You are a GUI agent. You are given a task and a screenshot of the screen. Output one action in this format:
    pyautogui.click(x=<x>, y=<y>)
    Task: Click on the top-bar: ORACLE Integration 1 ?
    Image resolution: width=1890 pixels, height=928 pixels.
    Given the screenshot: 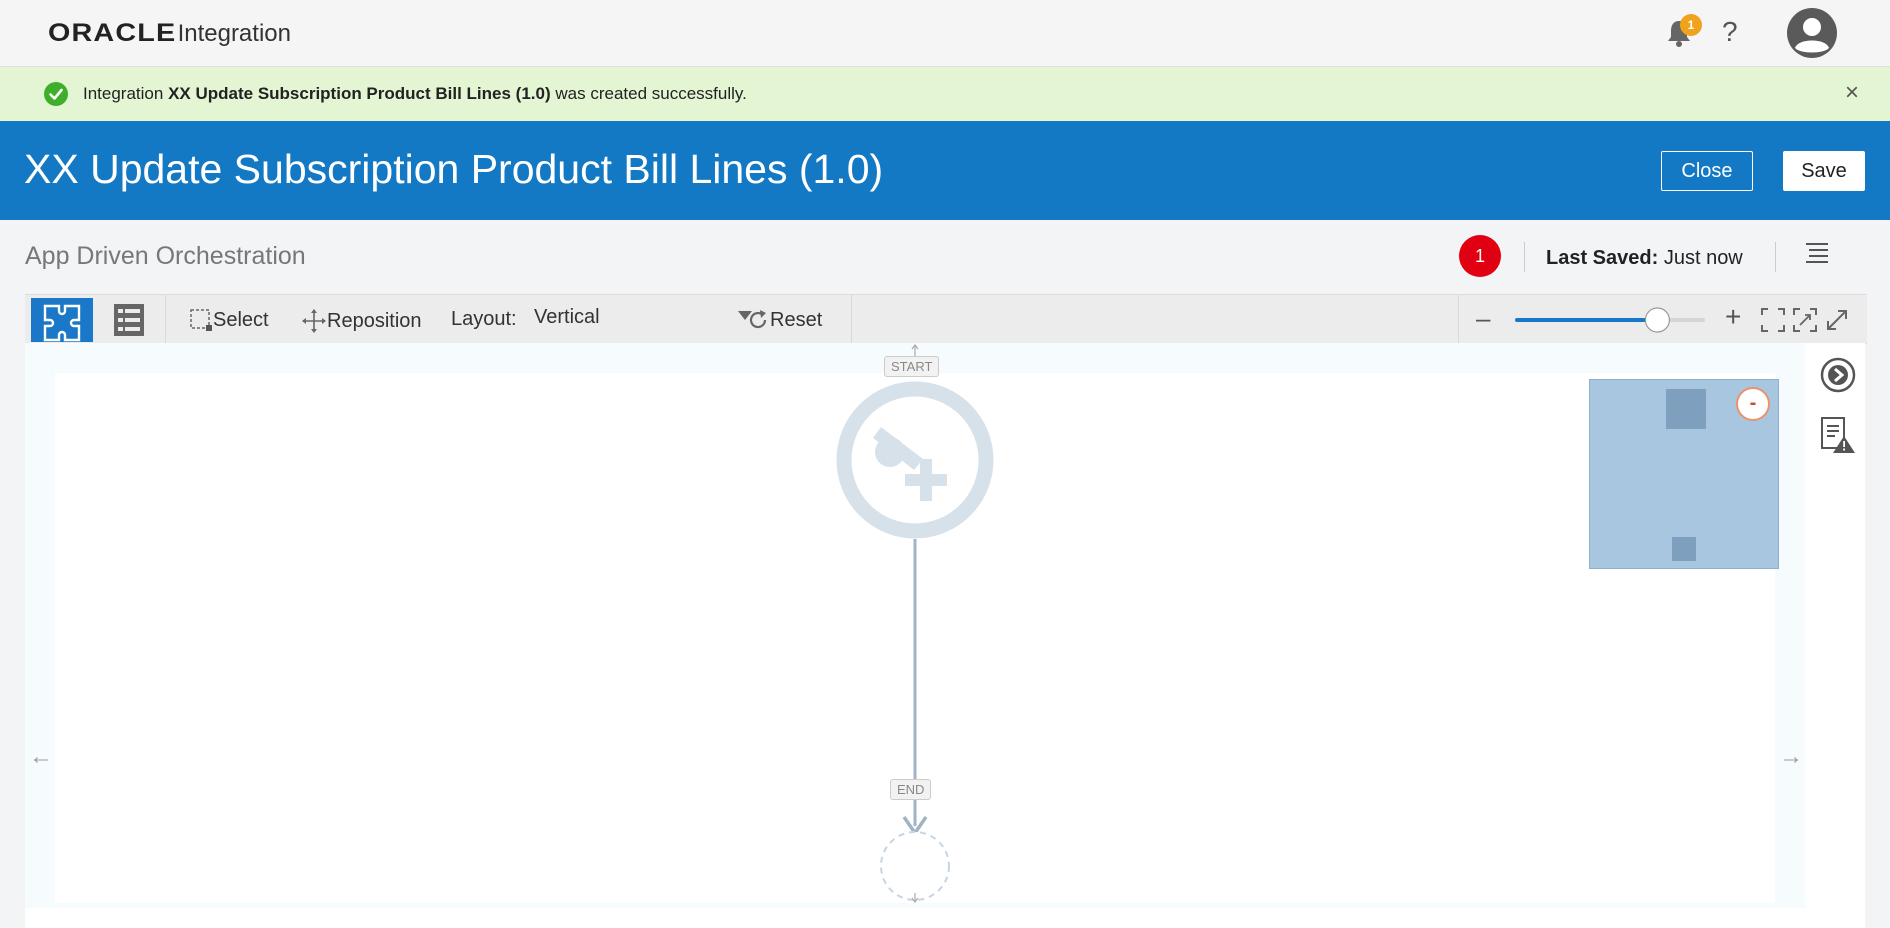 What is the action you would take?
    pyautogui.click(x=945, y=33)
    